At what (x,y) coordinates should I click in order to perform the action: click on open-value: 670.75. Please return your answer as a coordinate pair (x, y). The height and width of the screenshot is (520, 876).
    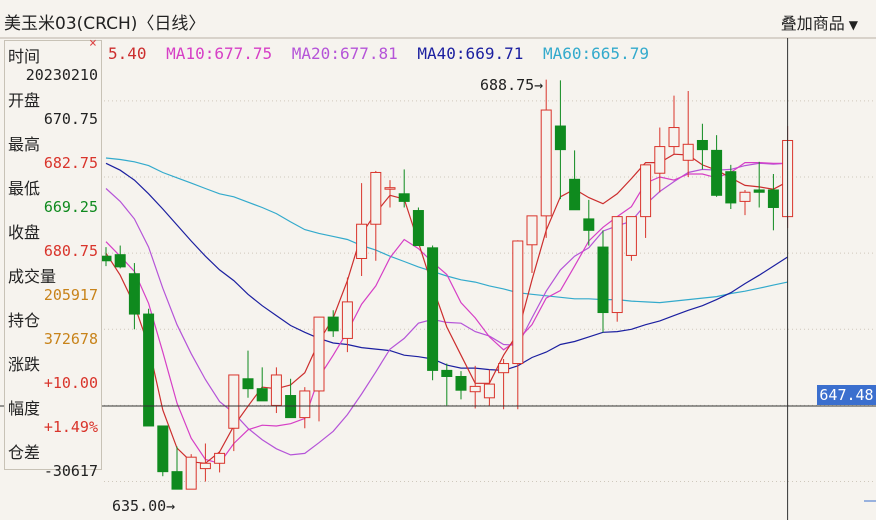
    Looking at the image, I should click on (70, 119).